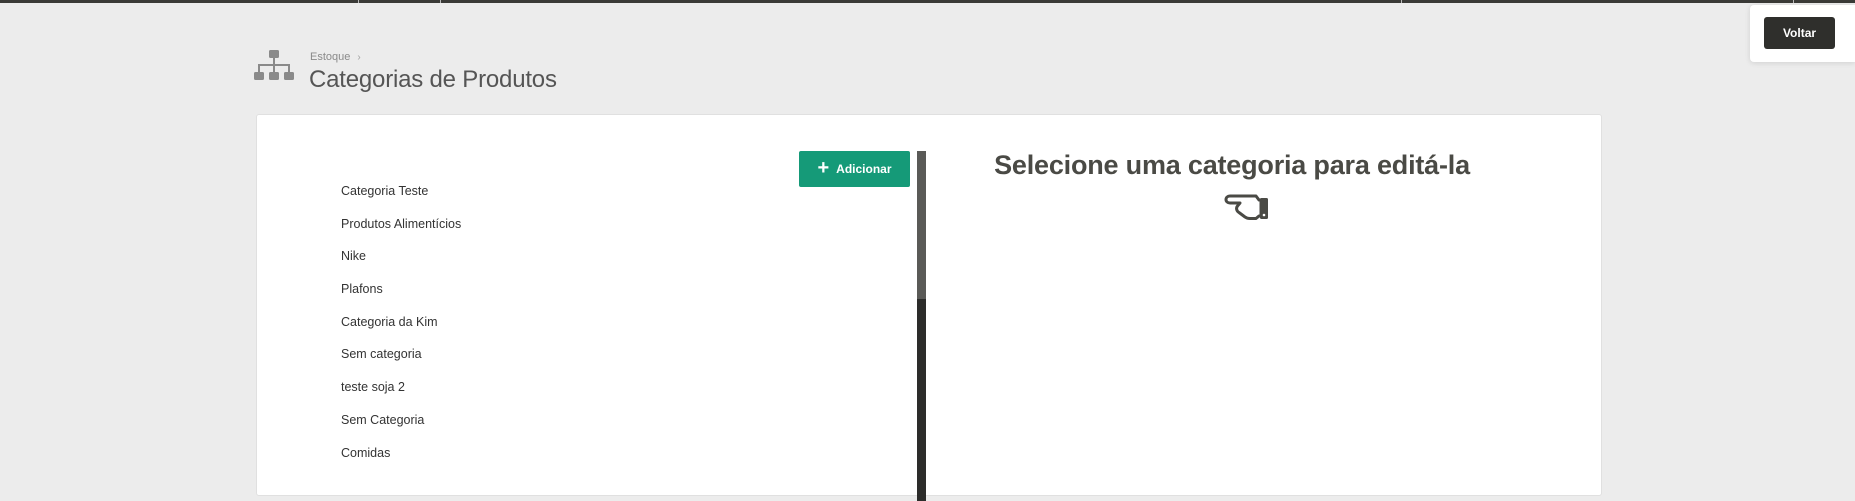  What do you see at coordinates (823, 168) in the screenshot?
I see `plus-icon: +` at bounding box center [823, 168].